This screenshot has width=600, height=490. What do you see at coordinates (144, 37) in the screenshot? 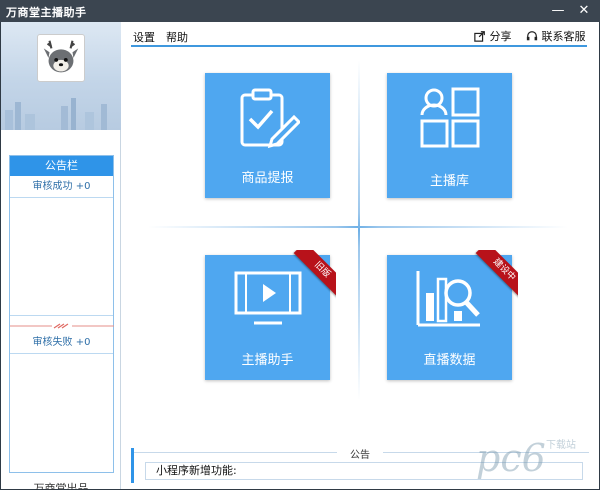
I see `menu-settings: 设置` at bounding box center [144, 37].